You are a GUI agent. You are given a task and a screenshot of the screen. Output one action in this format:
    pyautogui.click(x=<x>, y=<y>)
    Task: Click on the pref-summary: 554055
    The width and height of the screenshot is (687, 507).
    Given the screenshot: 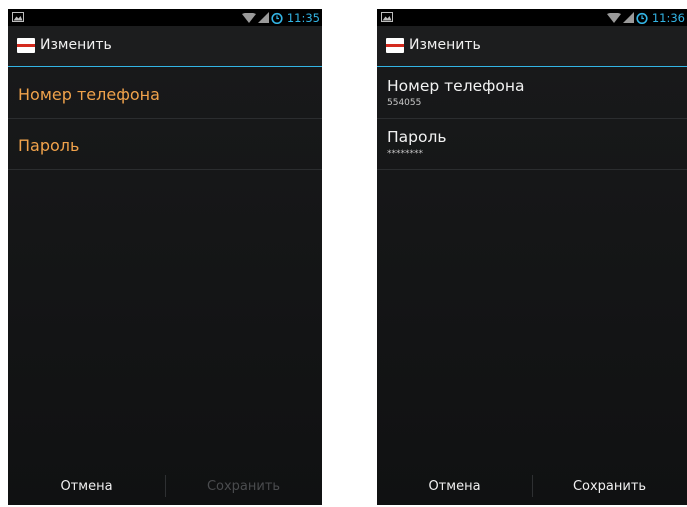 What is the action you would take?
    pyautogui.click(x=404, y=103)
    